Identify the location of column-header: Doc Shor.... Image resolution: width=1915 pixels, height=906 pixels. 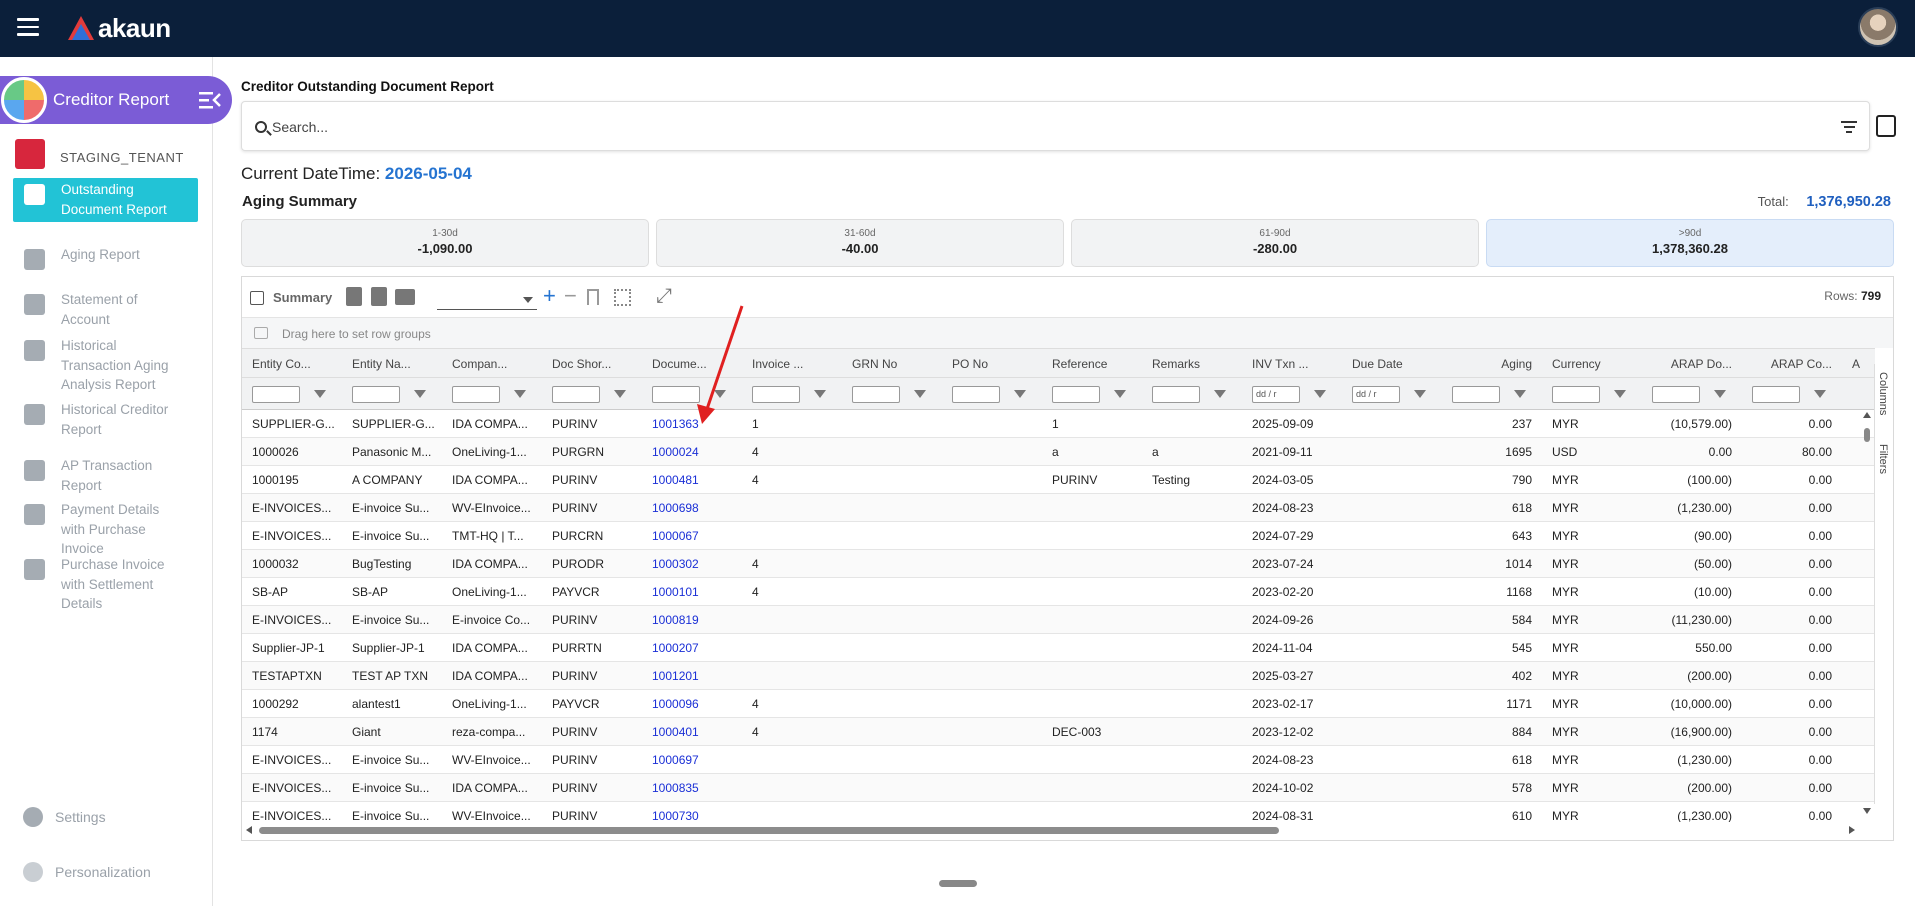
(592, 363).